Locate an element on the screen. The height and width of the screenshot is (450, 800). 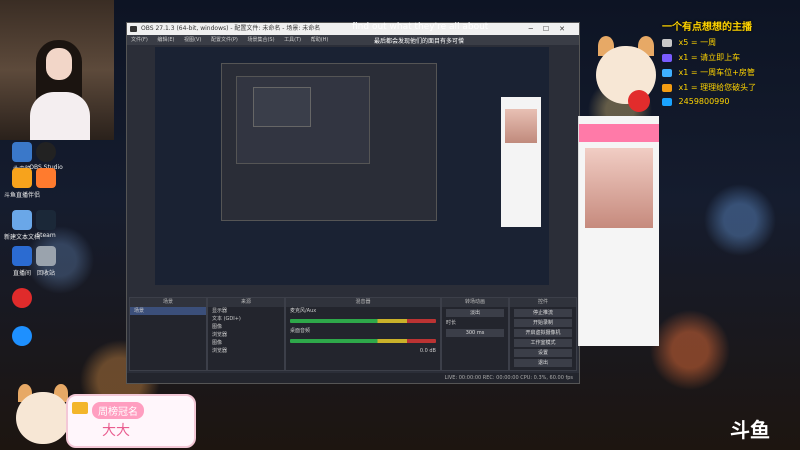
menu-profile: 配置文件(P) is located at coordinates (224, 40).